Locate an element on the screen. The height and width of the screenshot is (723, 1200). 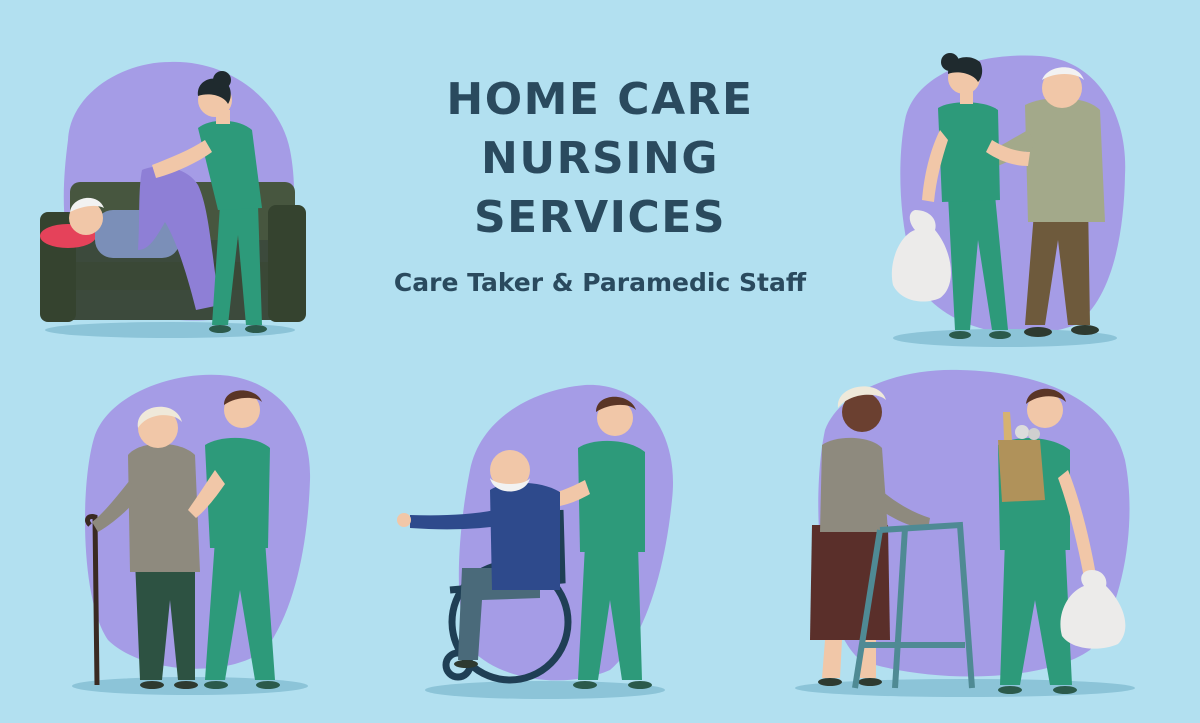
scene-sofa is located at coordinates (173, 199).